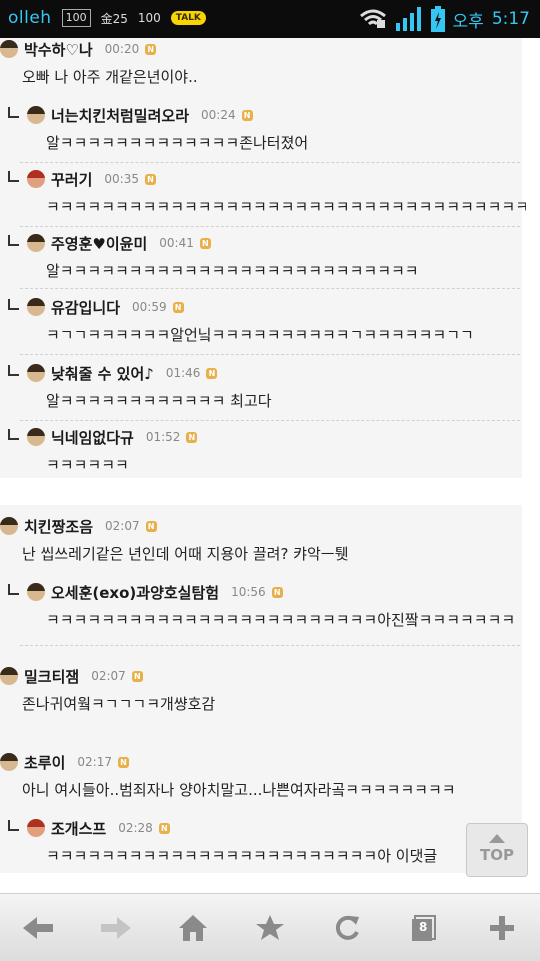  Describe the element at coordinates (177, 143) in the screenshot. I see `comment-text: 알ㅋㅋㅋㅋㅋㅋㅋㅋㅋㅋㅋㅋㅋ존나터졌어` at that location.